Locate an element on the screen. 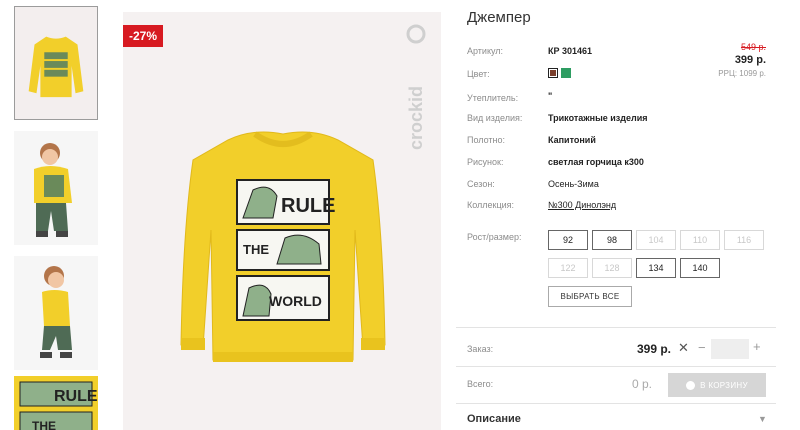  pattern-label: Рисунок: is located at coordinates (485, 162).